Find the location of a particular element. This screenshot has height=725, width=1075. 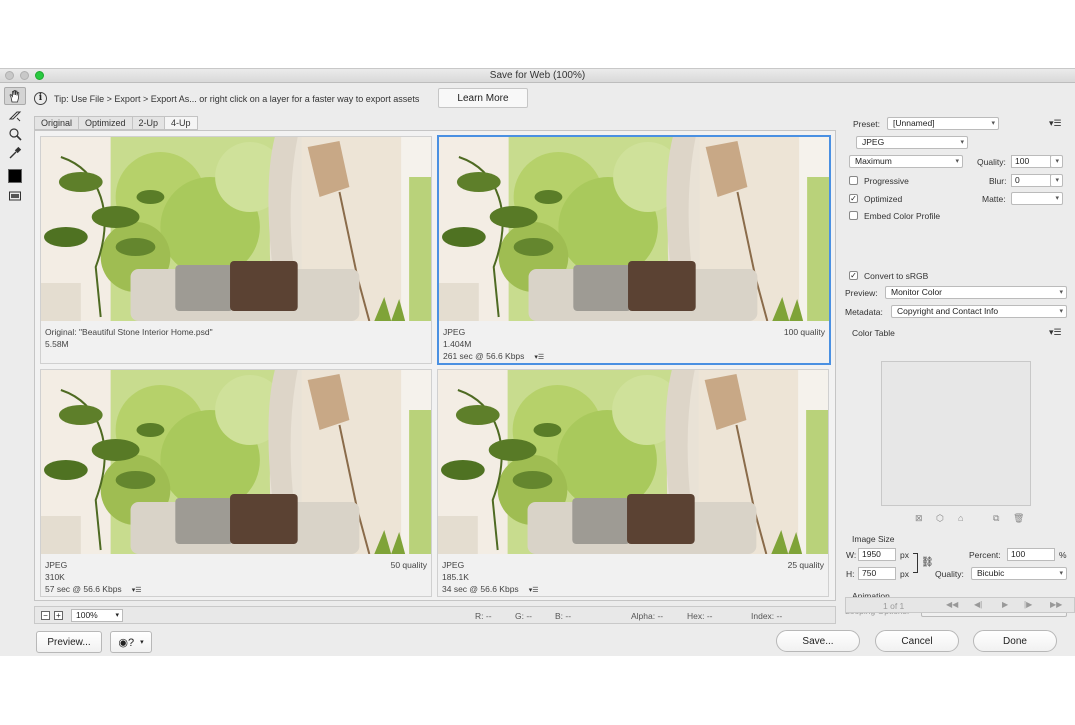

pane-info-line3: 34 sec @ 56.6 Kbps ▾☰ is located at coordinates (490, 589).